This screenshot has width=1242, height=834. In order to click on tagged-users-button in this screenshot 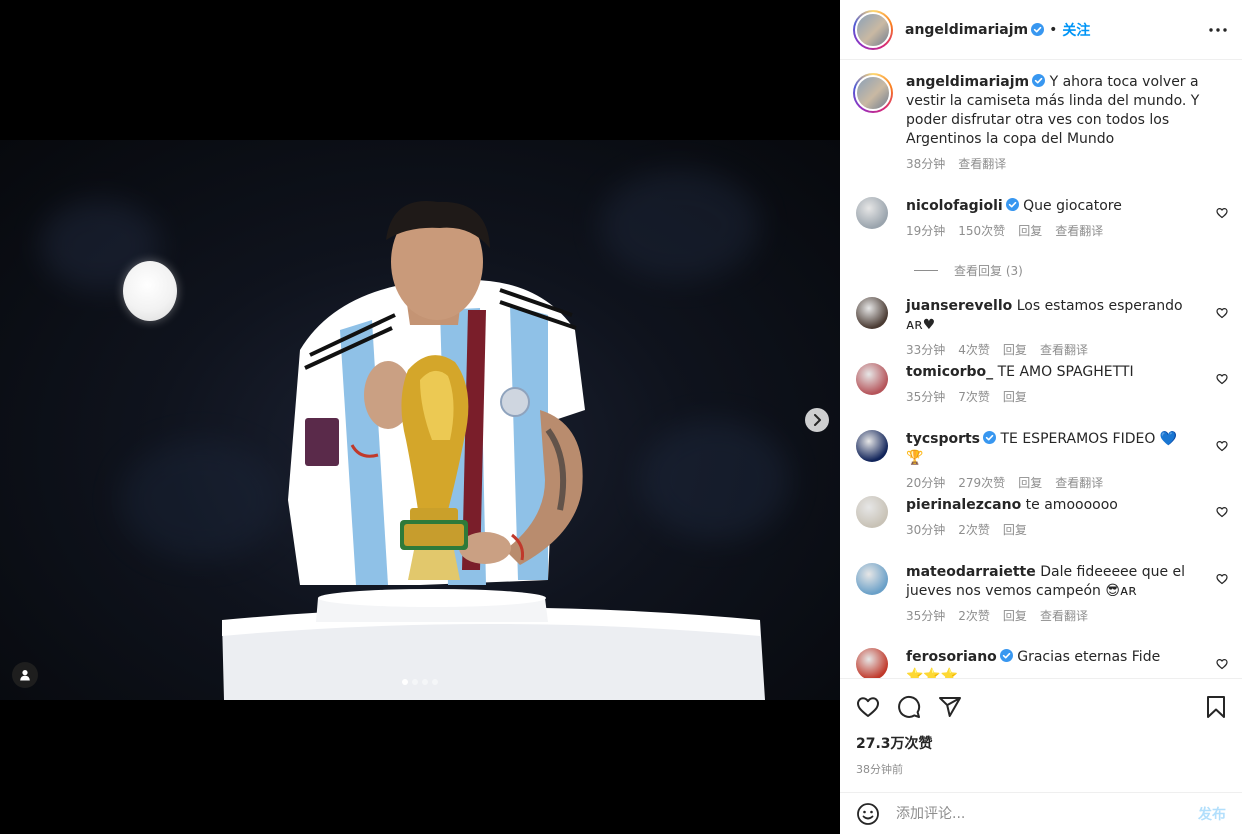, I will do `click(25, 675)`.